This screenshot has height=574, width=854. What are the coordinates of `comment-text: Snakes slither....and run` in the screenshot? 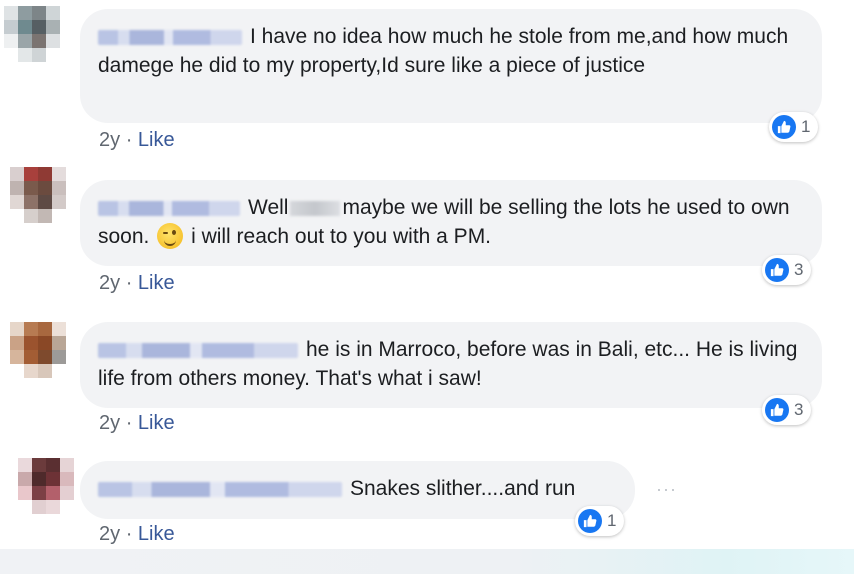 It's located at (463, 488).